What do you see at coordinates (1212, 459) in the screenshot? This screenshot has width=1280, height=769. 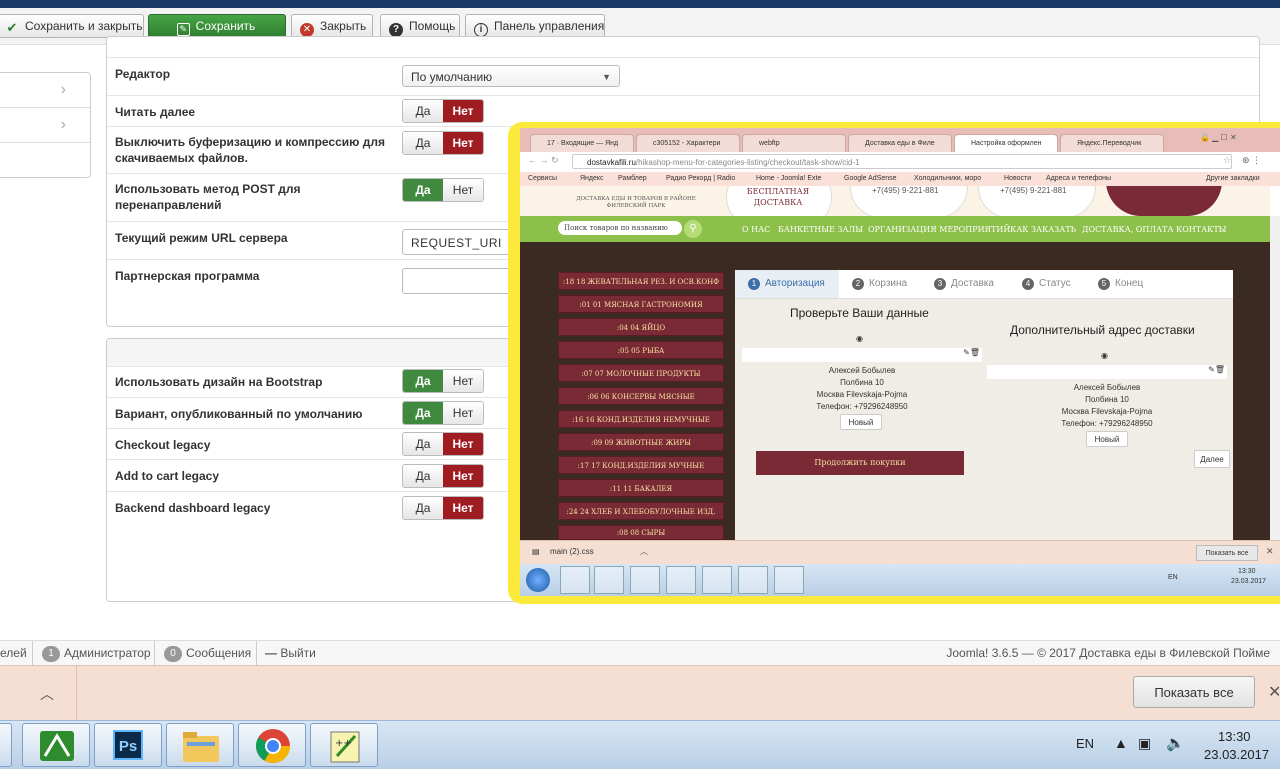 I see `next-button: Далее` at bounding box center [1212, 459].